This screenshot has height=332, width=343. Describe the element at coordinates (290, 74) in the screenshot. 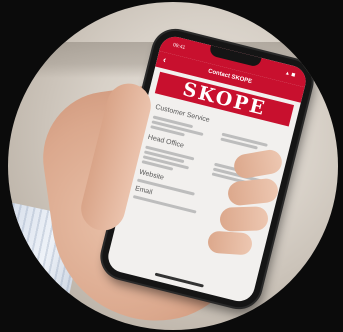

I see `status-icons: ▲ ◼` at that location.